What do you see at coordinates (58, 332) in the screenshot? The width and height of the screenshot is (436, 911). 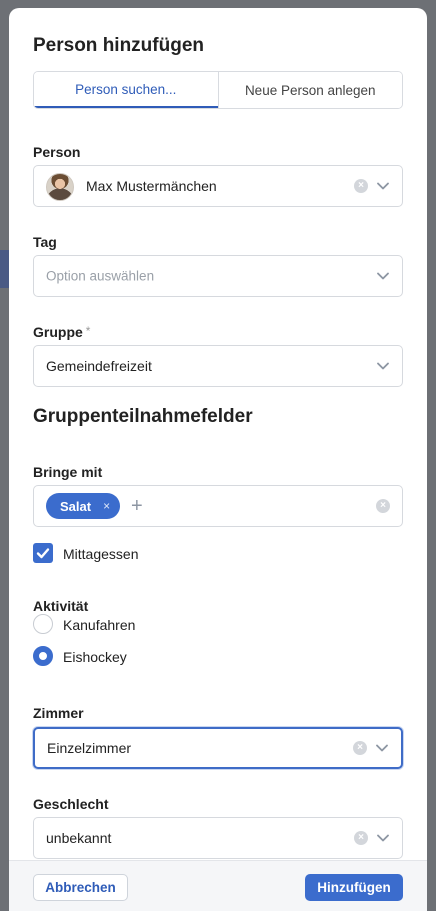 I see `group-label-text: Gruppe` at bounding box center [58, 332].